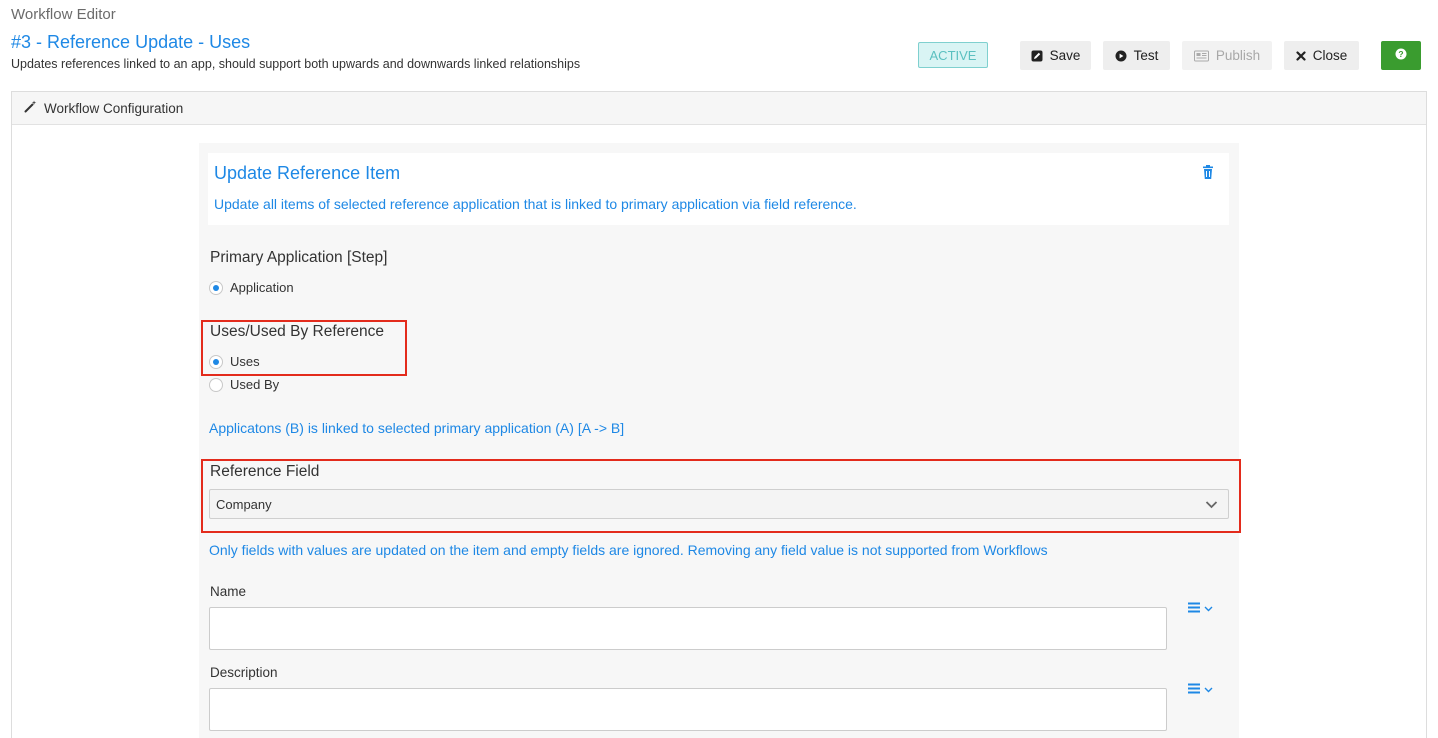 The height and width of the screenshot is (738, 1438). Describe the element at coordinates (1301, 55) in the screenshot. I see `close-icon` at that location.